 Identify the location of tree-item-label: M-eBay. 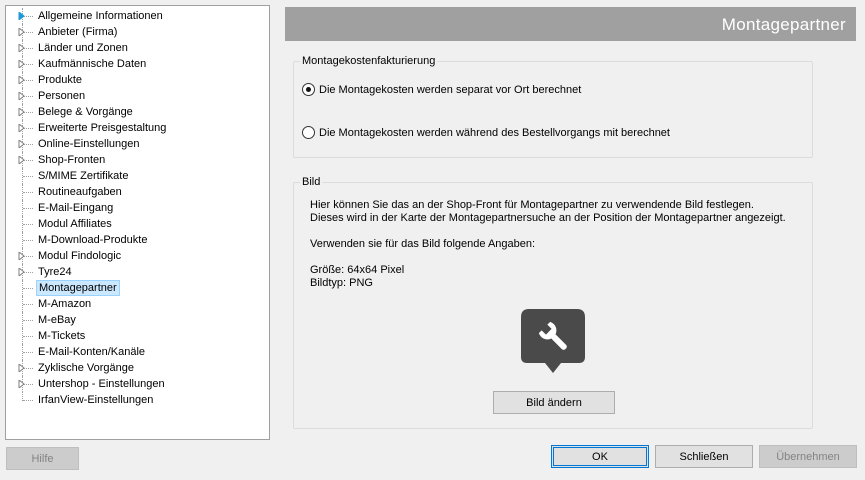
(57, 320).